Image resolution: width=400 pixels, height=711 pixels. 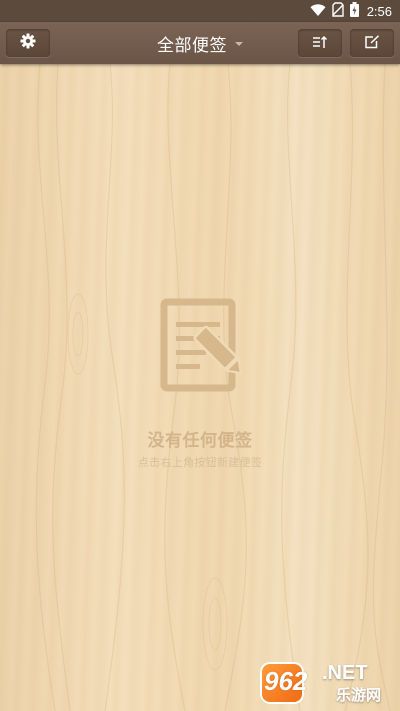 What do you see at coordinates (318, 11) in the screenshot?
I see `wifi-icon` at bounding box center [318, 11].